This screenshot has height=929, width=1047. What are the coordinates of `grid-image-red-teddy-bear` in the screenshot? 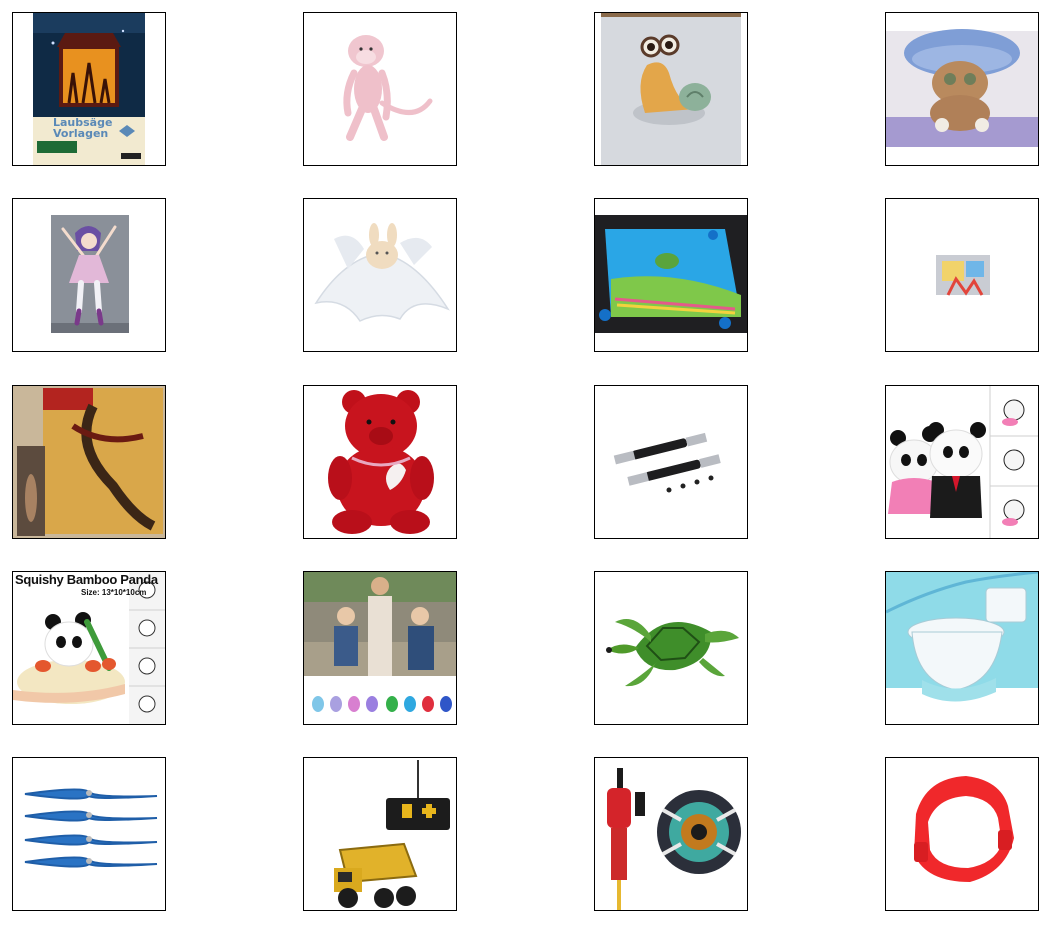 It's located at (380, 462).